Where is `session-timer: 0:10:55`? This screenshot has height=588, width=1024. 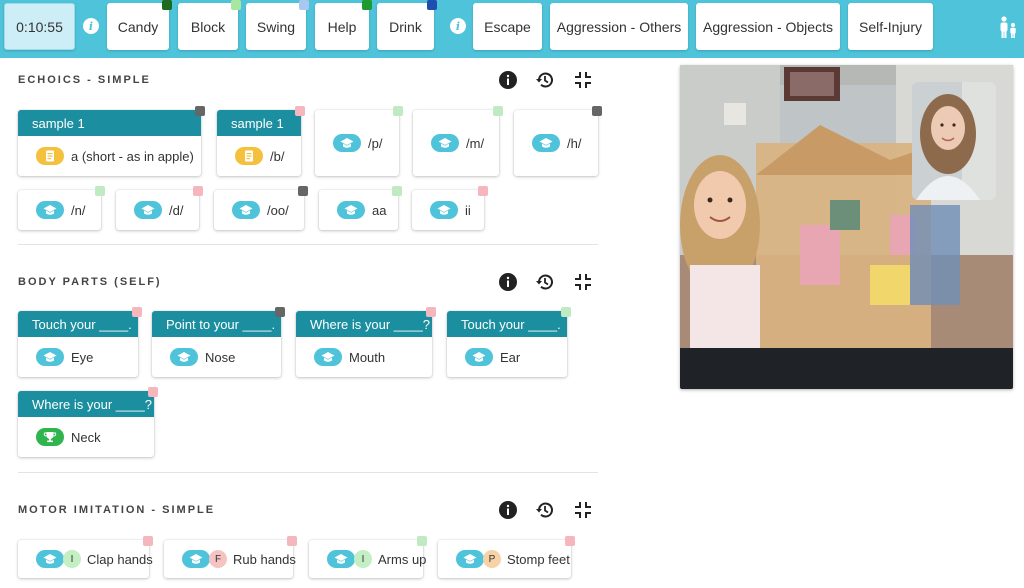 session-timer: 0:10:55 is located at coordinates (39, 26).